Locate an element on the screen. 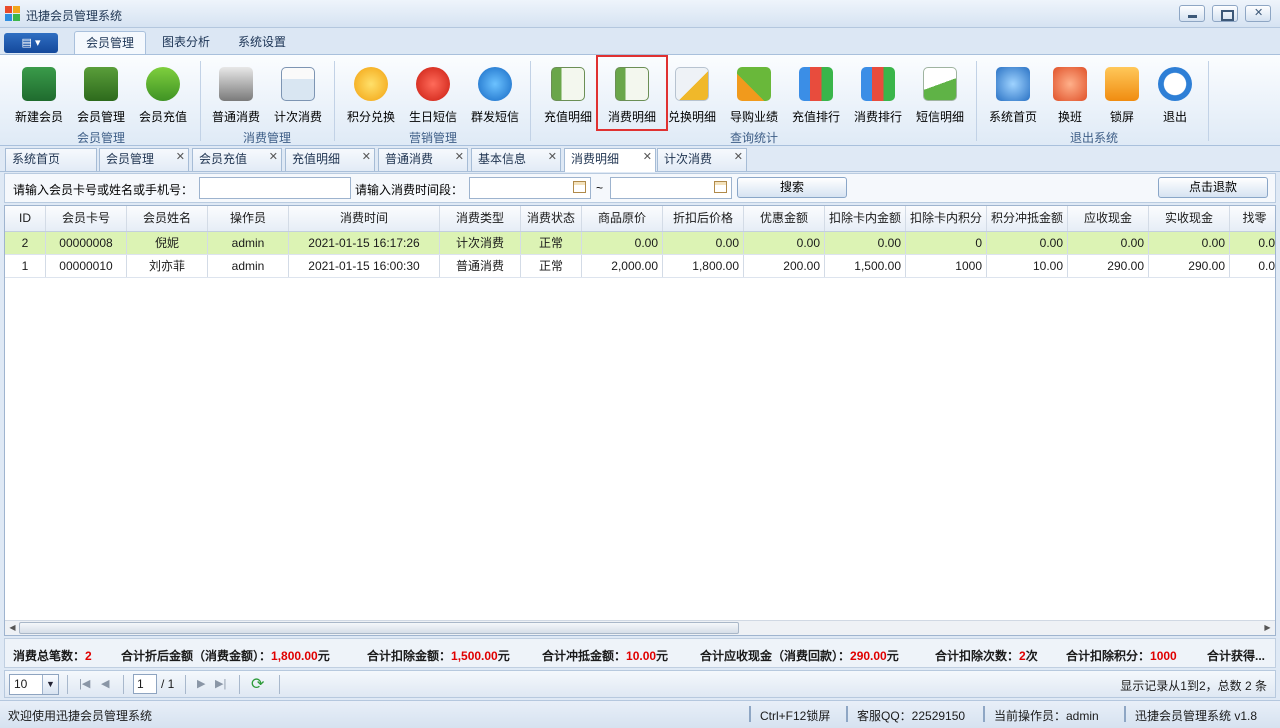 The height and width of the screenshot is (728, 1280). system-home-button: 系统首页 is located at coordinates (1013, 93).